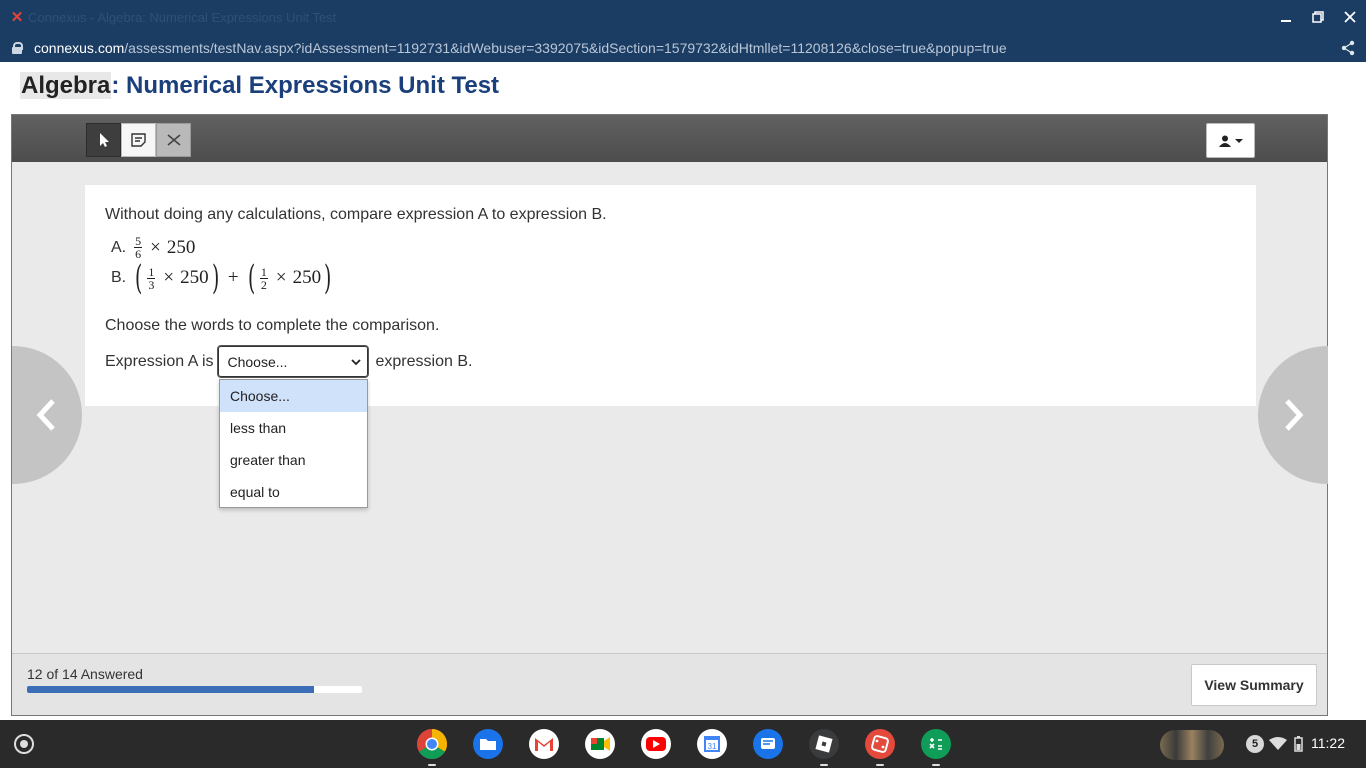 Image resolution: width=1366 pixels, height=768 pixels. I want to click on expression-b-label: B., so click(119, 277).